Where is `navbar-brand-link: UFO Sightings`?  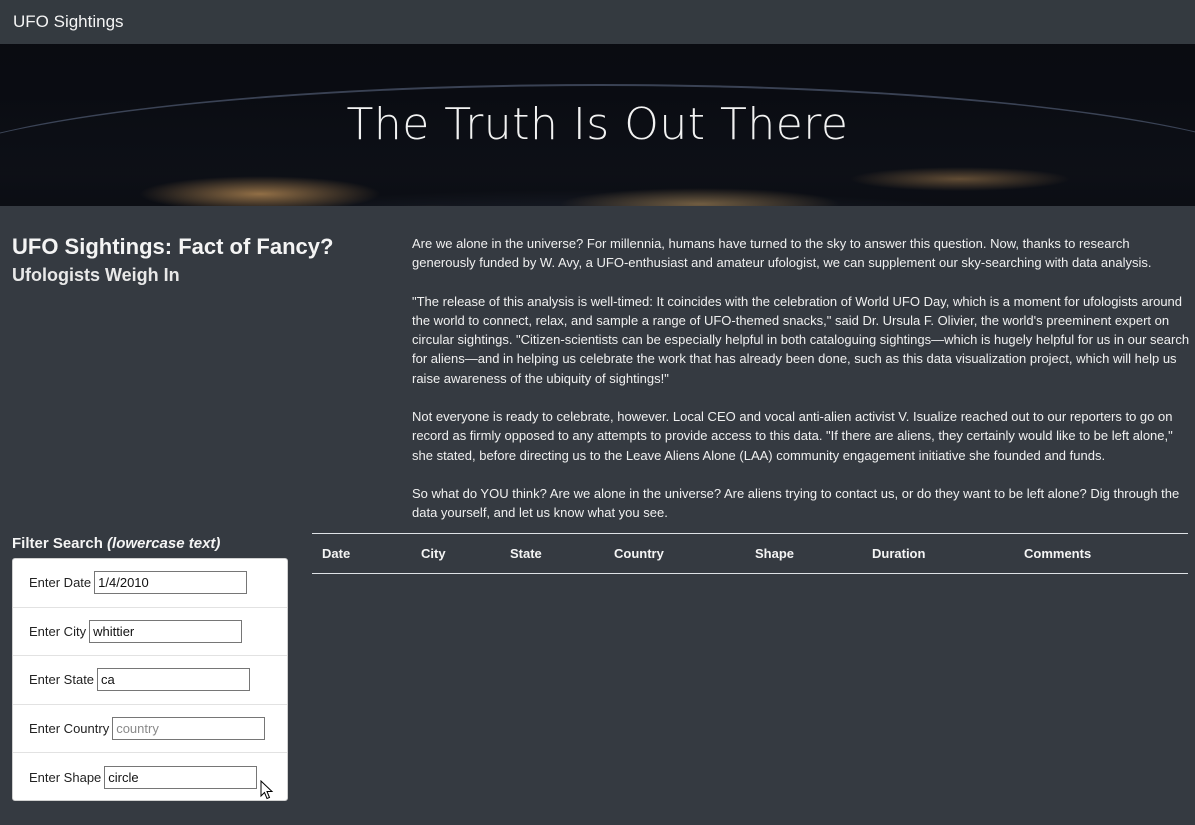
navbar-brand-link: UFO Sightings is located at coordinates (68, 22).